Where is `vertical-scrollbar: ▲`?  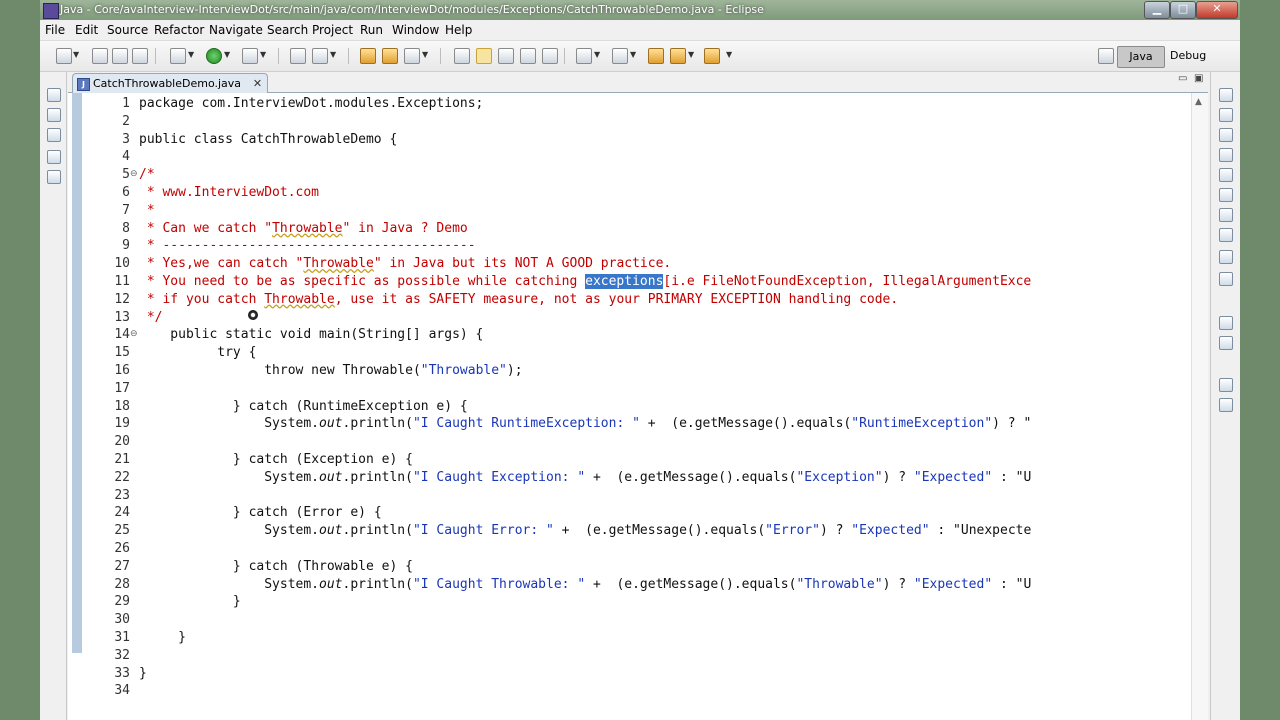
vertical-scrollbar: ▲ is located at coordinates (1199, 406).